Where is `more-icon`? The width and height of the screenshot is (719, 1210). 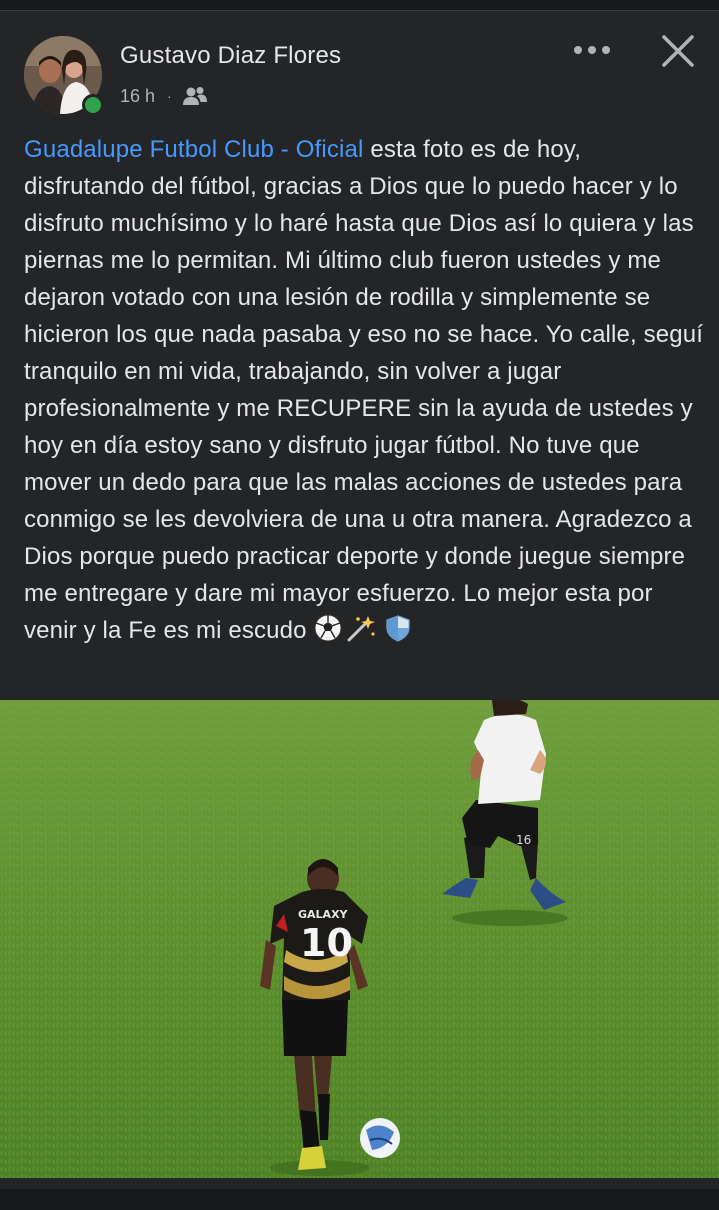
more-icon is located at coordinates (592, 50).